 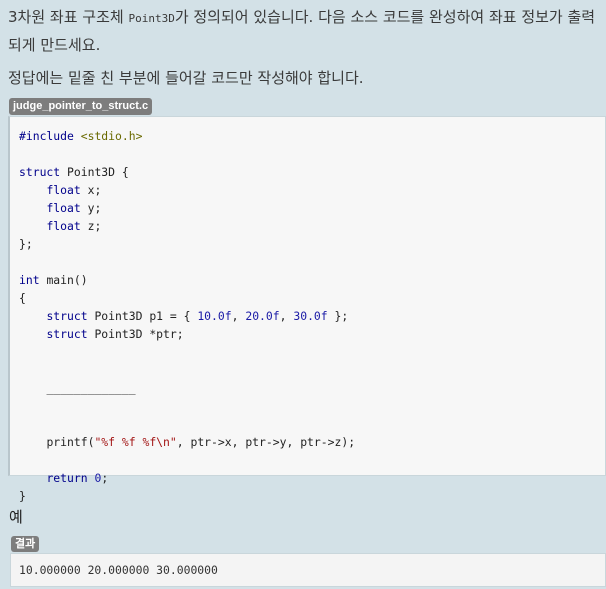 I want to click on printf-format-string: "%f %f %f\n", so click(x=135, y=442).